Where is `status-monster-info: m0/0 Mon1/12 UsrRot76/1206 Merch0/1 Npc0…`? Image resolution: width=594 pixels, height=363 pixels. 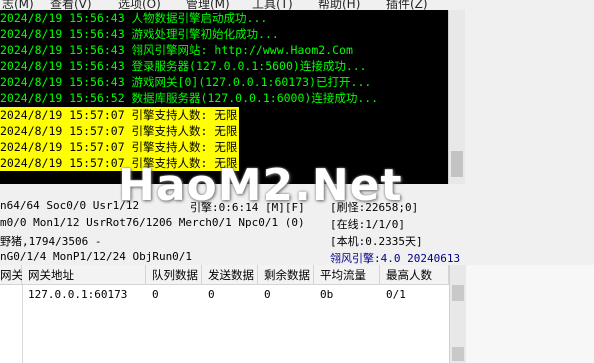 status-monster-info: m0/0 Mon1/12 UsrRot76/1206 Merch0/1 Npc0… is located at coordinates (152, 222).